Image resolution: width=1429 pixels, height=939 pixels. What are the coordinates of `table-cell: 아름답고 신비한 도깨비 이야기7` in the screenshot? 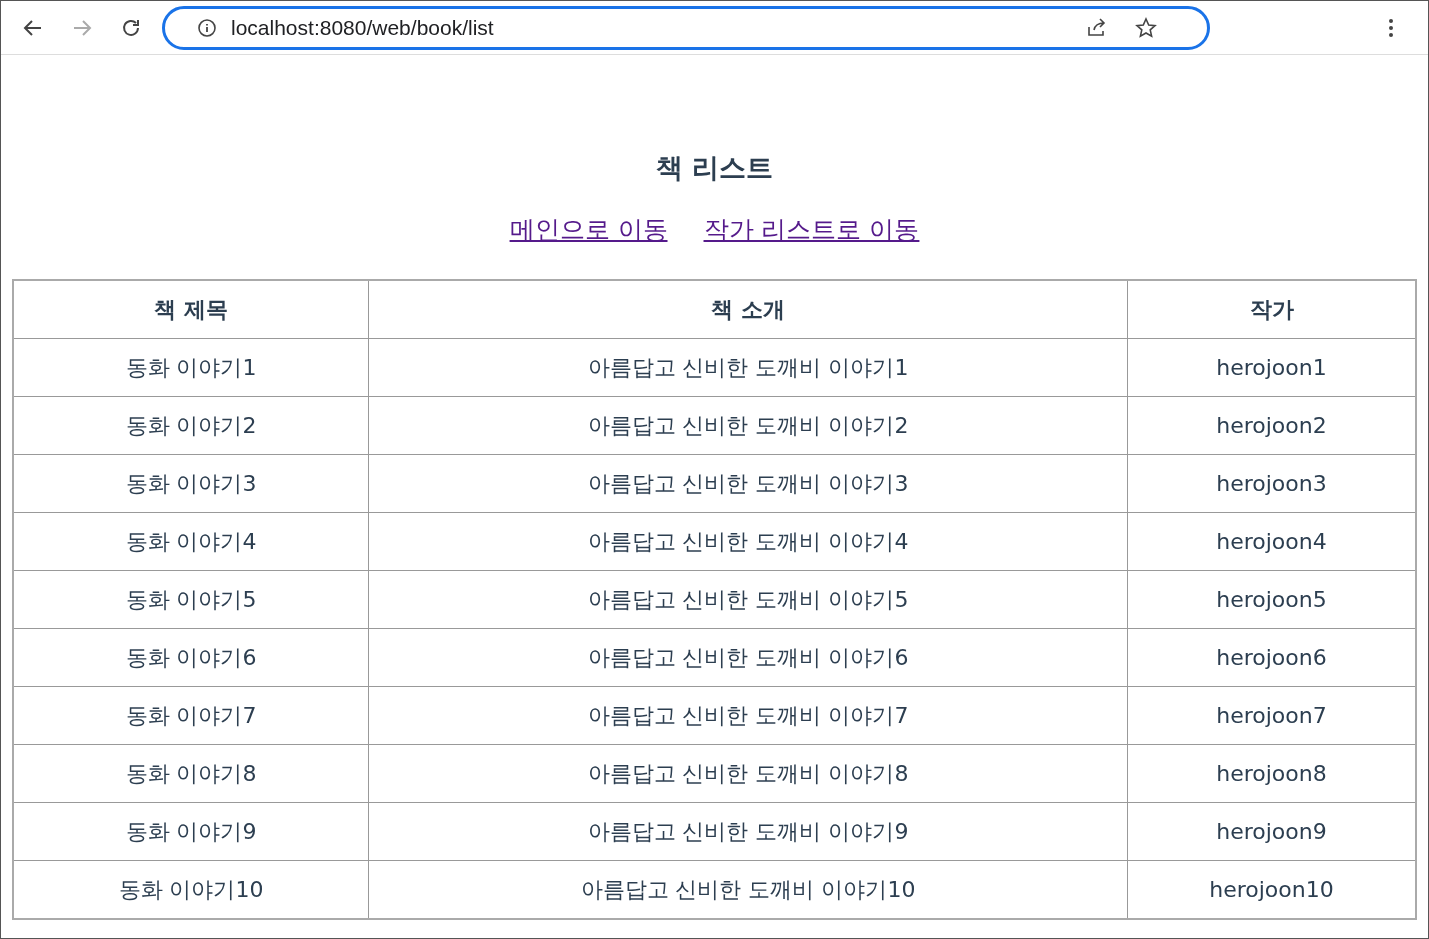 It's located at (748, 715).